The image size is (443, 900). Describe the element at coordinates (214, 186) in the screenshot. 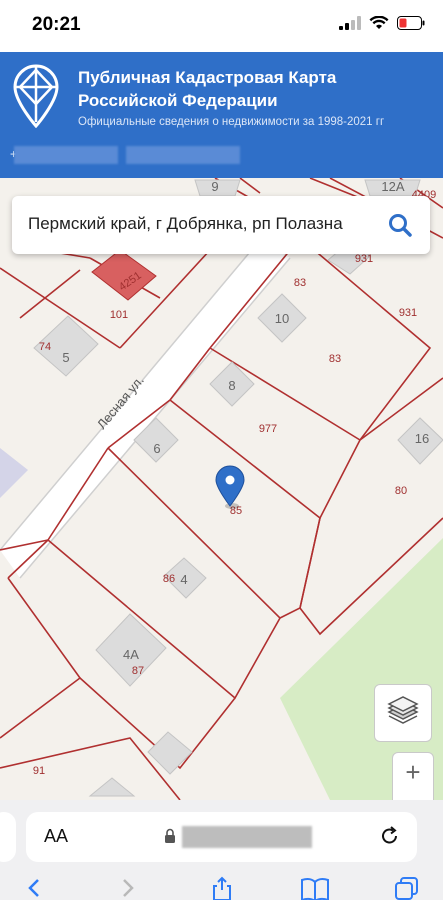

I see `building-number: 9` at that location.